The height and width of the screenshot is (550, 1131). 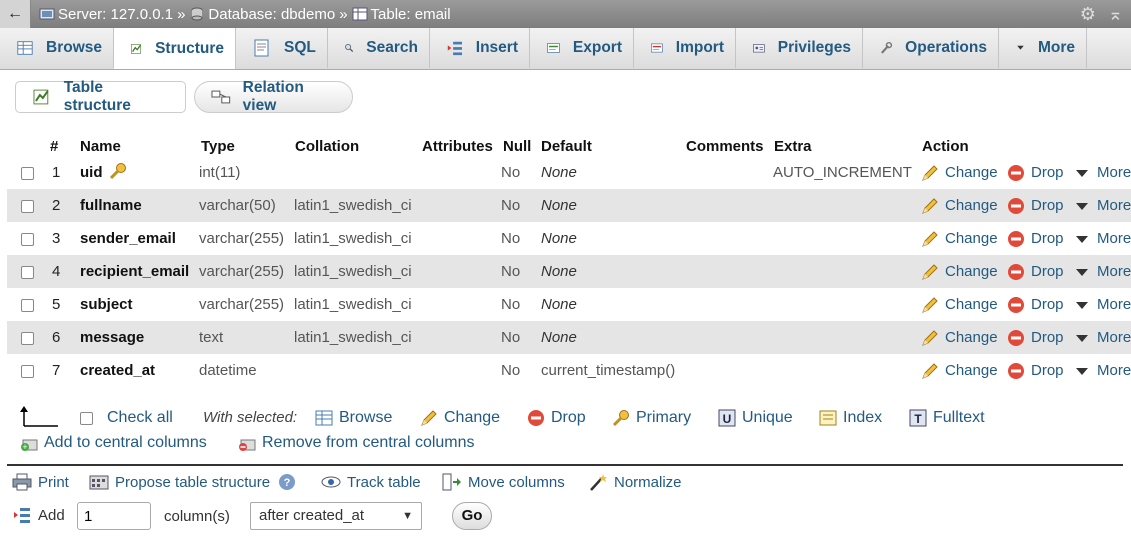 What do you see at coordinates (287, 482) in the screenshot?
I see `help-icon: ?` at bounding box center [287, 482].